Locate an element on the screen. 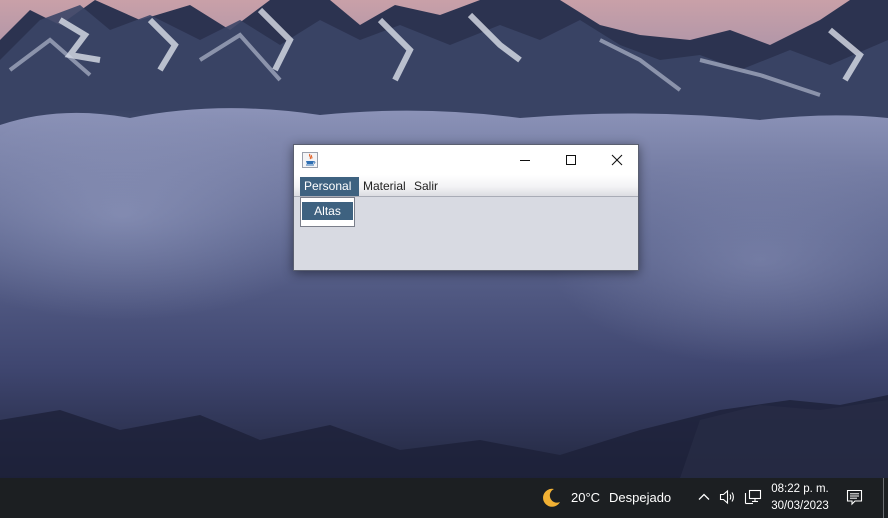 The width and height of the screenshot is (888, 518). clock-time: 08:22 p. m. is located at coordinates (800, 489).